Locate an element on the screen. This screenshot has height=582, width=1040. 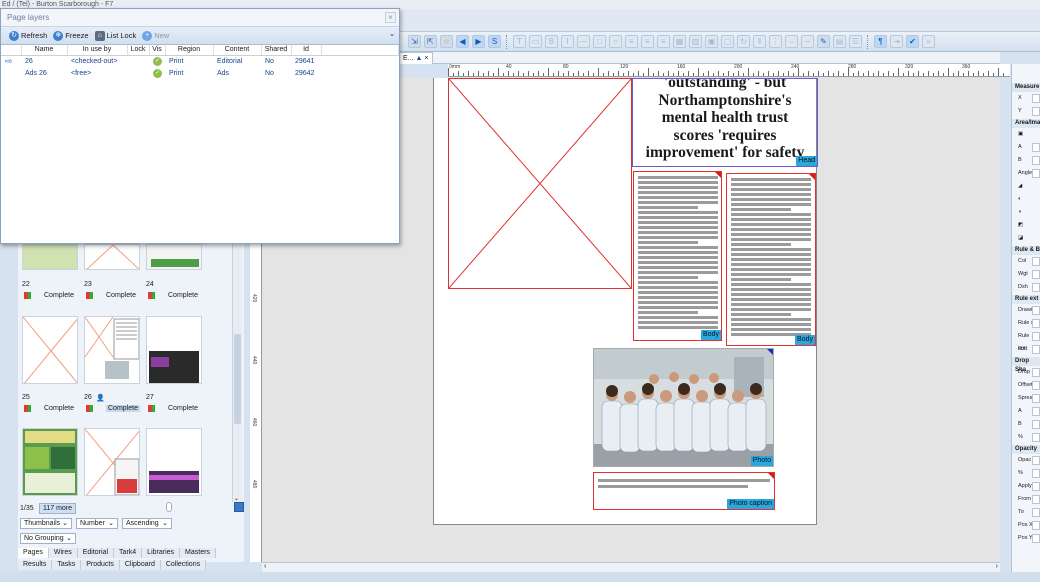
col-in-use-by: In use by is located at coordinates (97, 50).